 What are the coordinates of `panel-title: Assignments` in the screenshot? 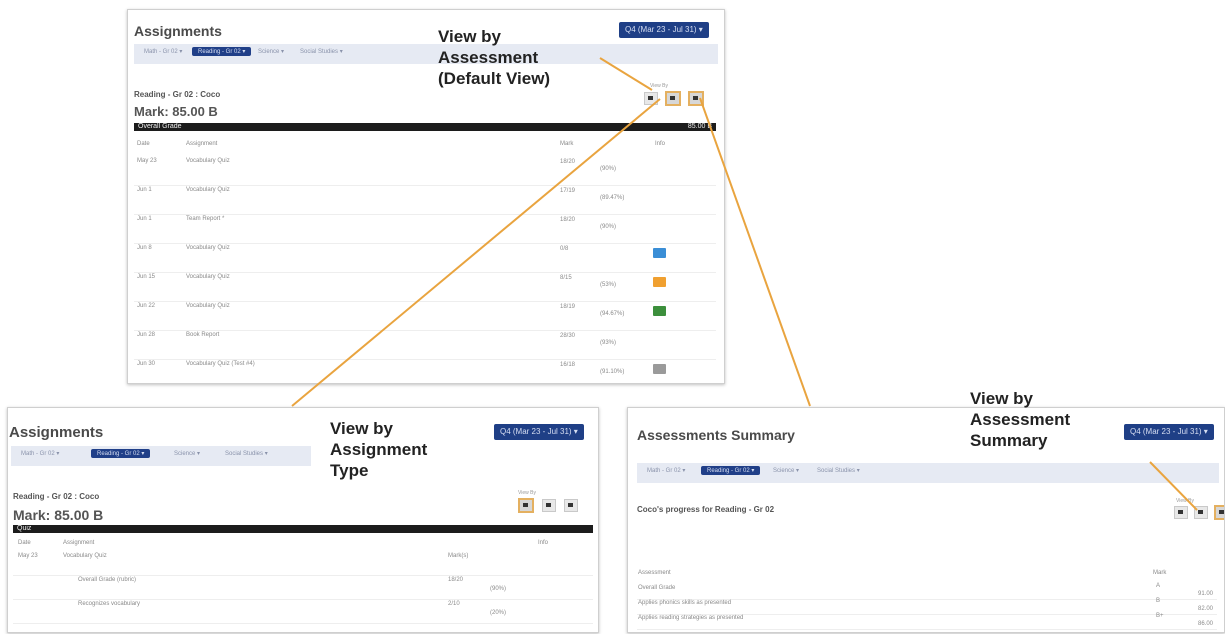 It's located at (178, 31).